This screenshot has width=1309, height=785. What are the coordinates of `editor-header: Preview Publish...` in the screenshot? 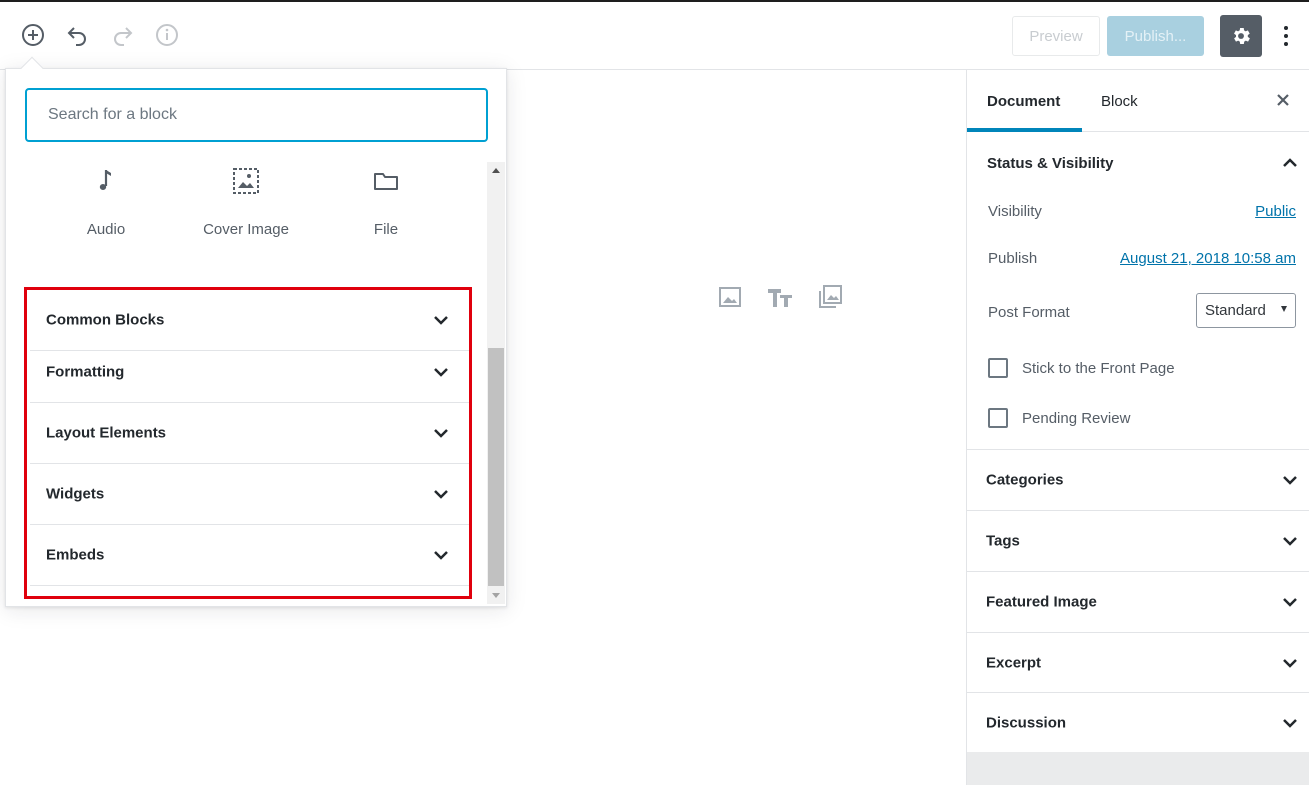 It's located at (654, 36).